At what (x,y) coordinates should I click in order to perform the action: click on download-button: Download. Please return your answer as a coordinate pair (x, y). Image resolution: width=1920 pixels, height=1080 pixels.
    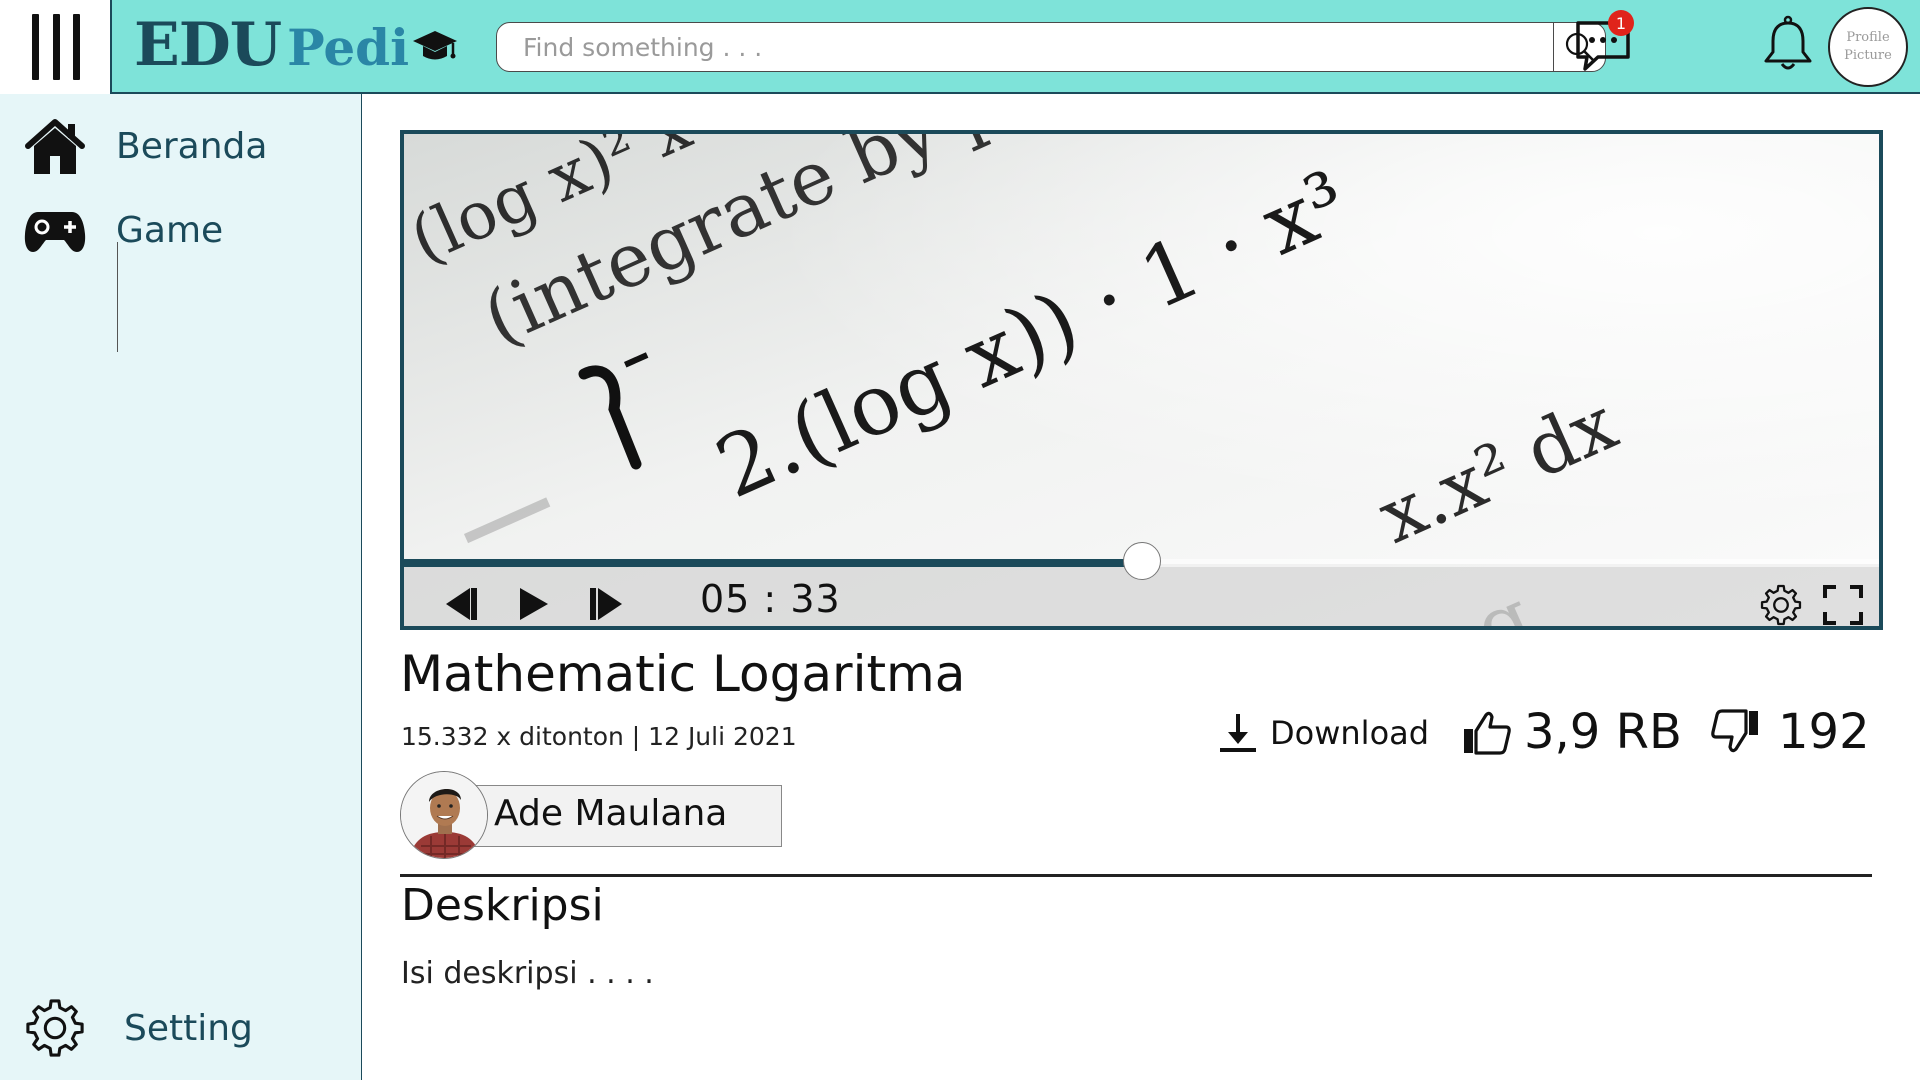
    Looking at the image, I should click on (1323, 733).